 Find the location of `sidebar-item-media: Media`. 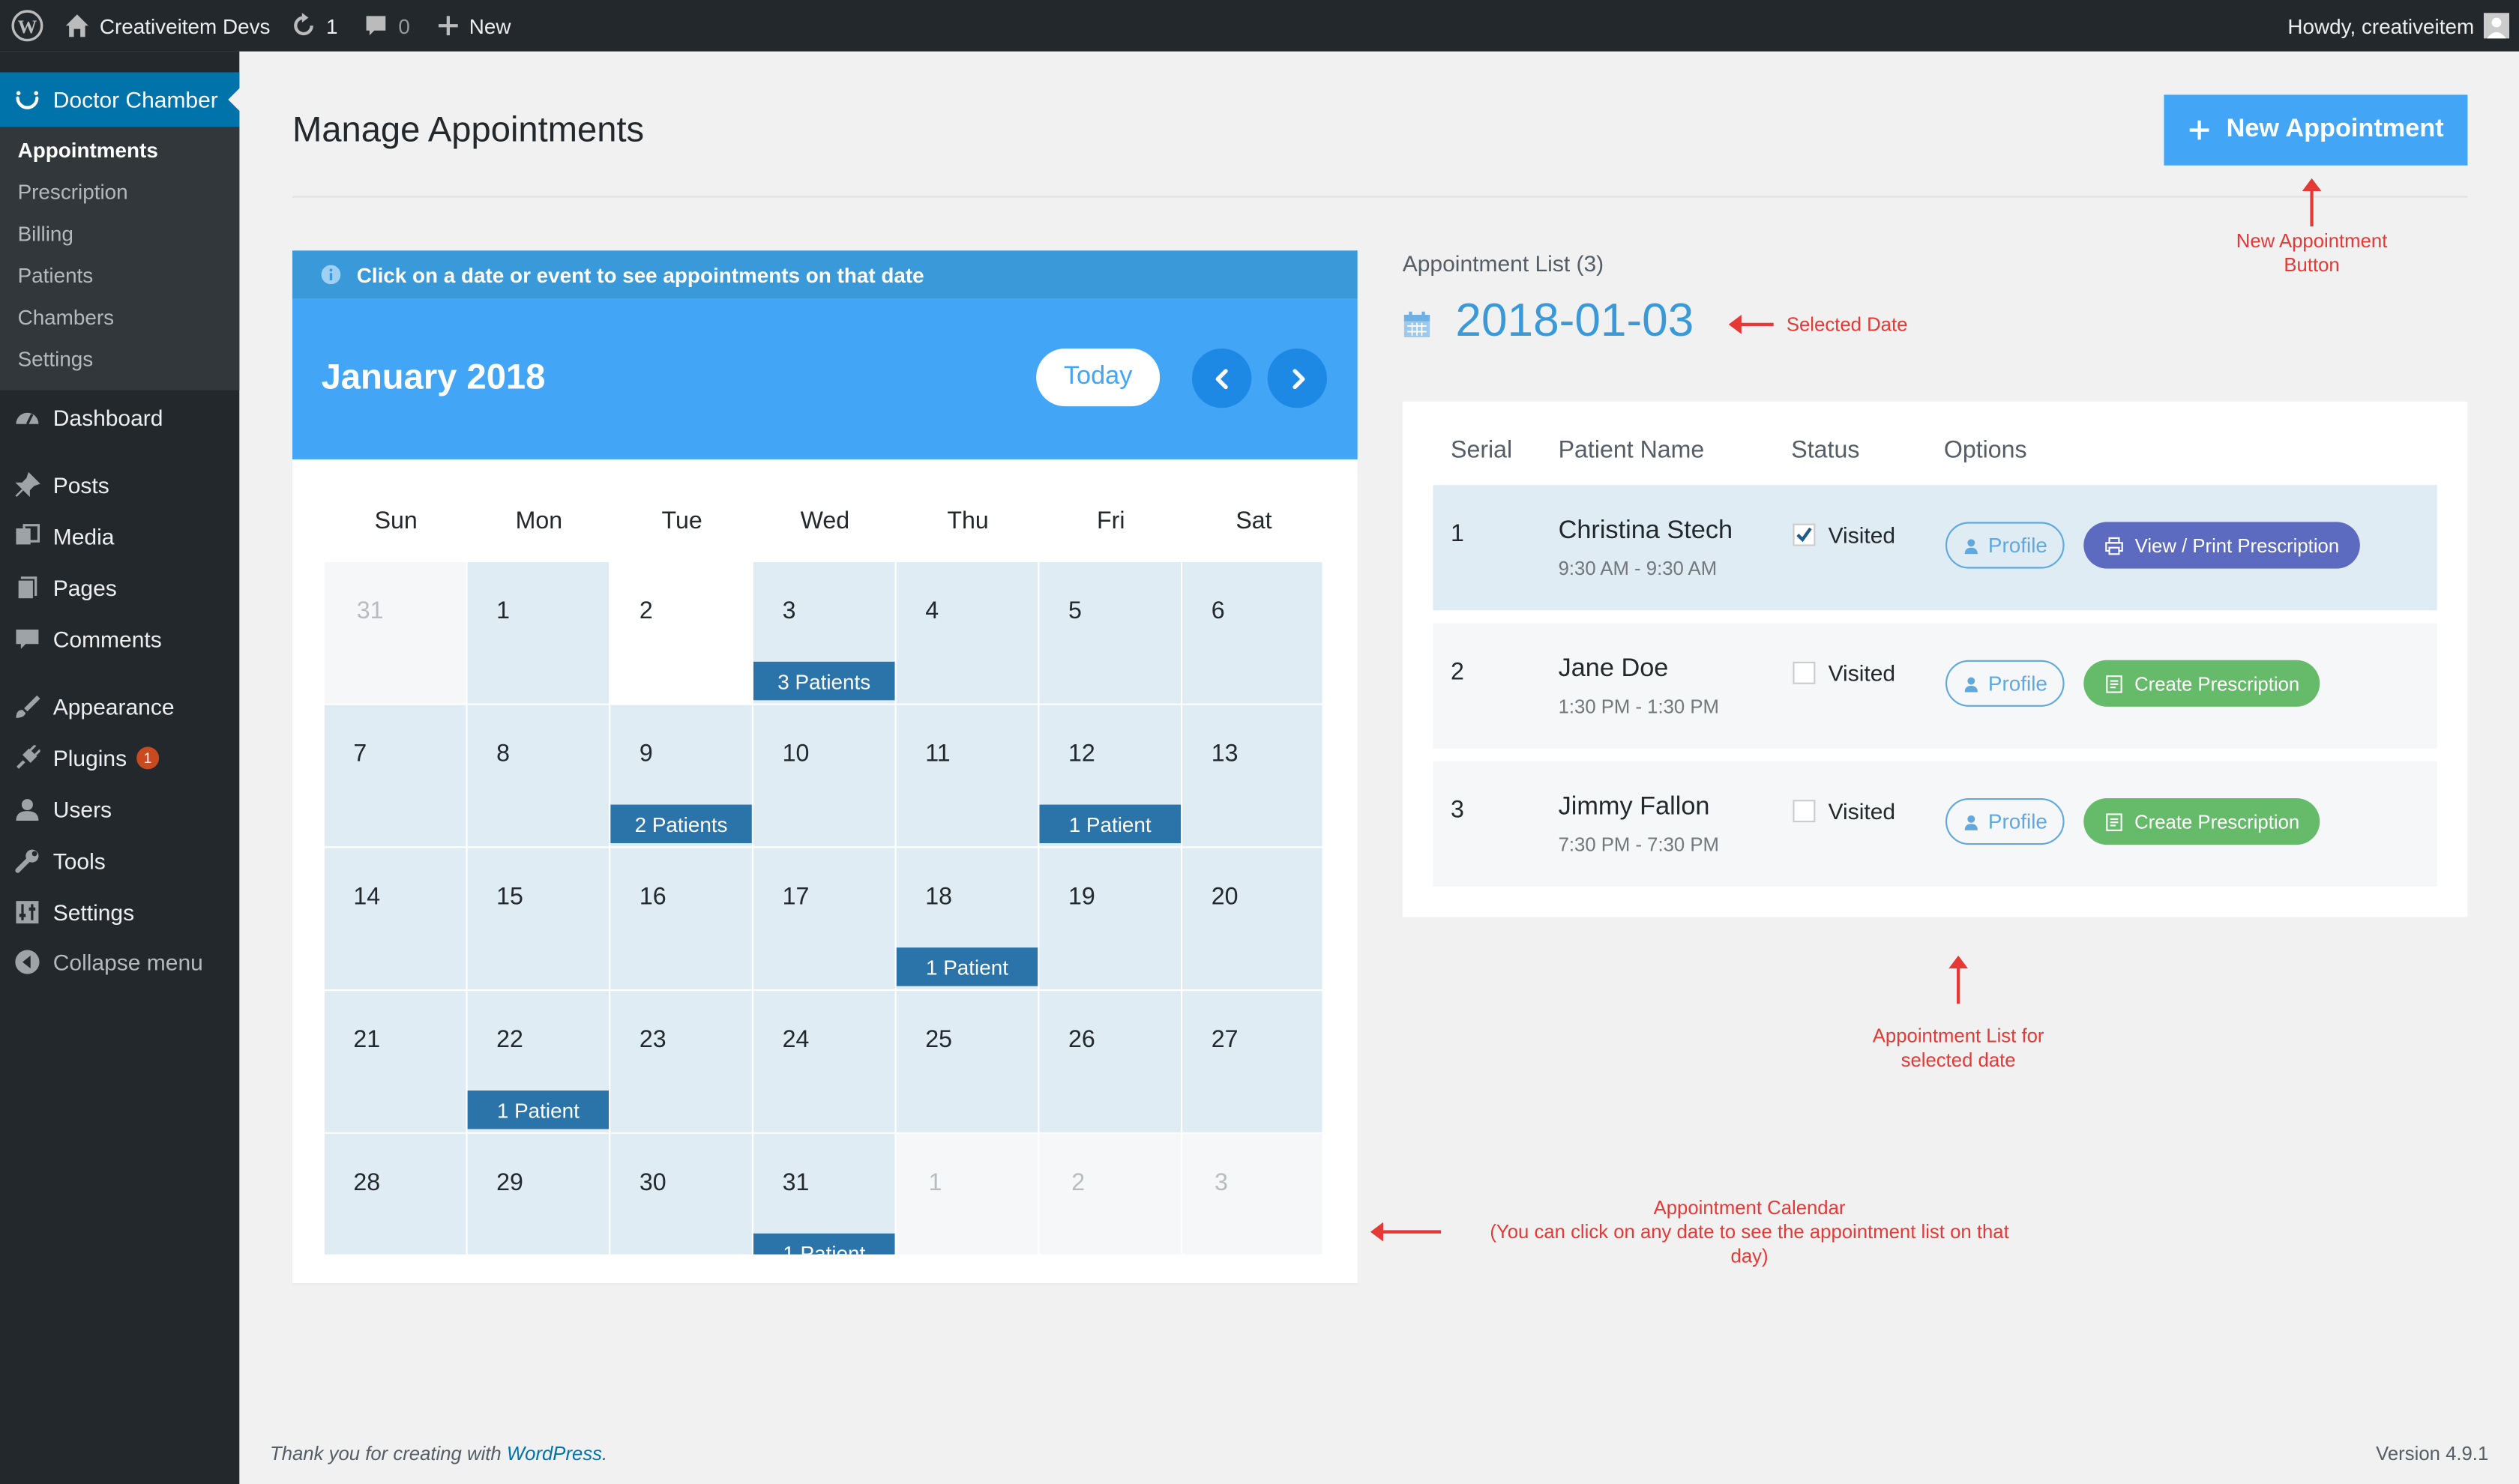

sidebar-item-media: Media is located at coordinates (119, 536).